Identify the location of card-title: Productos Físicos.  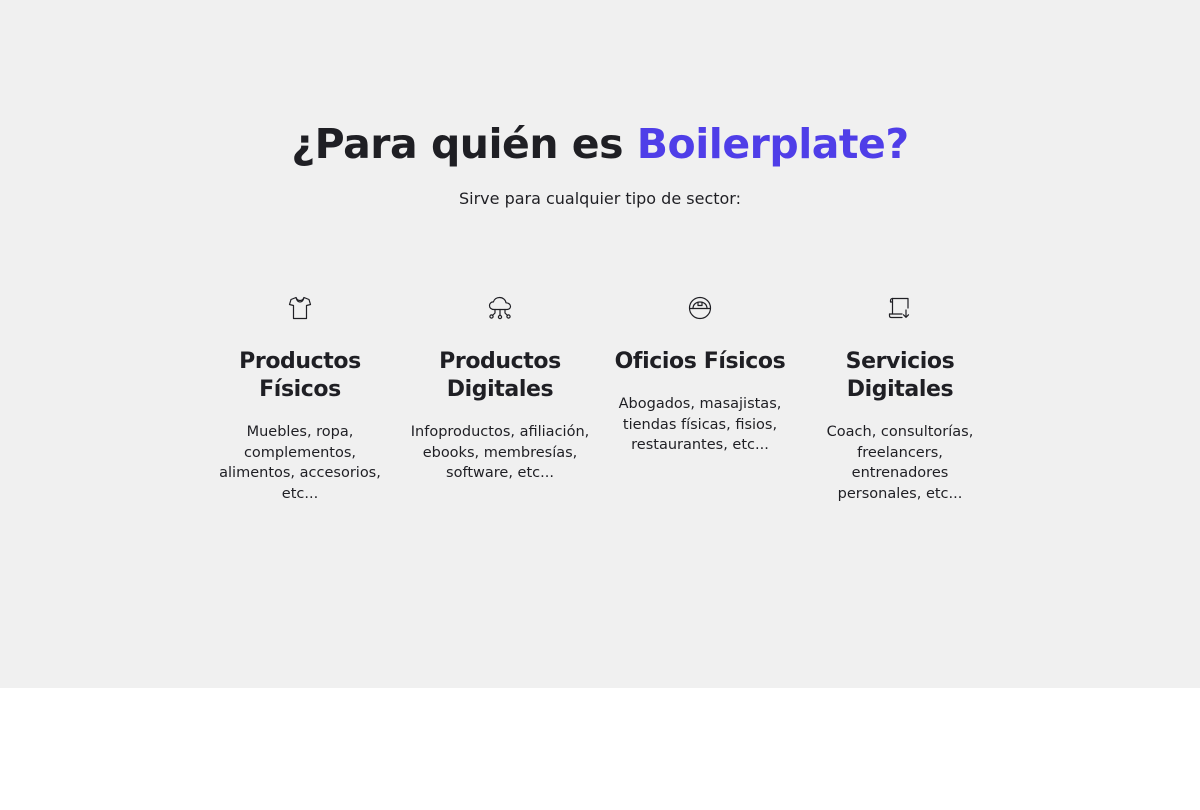
(300, 376).